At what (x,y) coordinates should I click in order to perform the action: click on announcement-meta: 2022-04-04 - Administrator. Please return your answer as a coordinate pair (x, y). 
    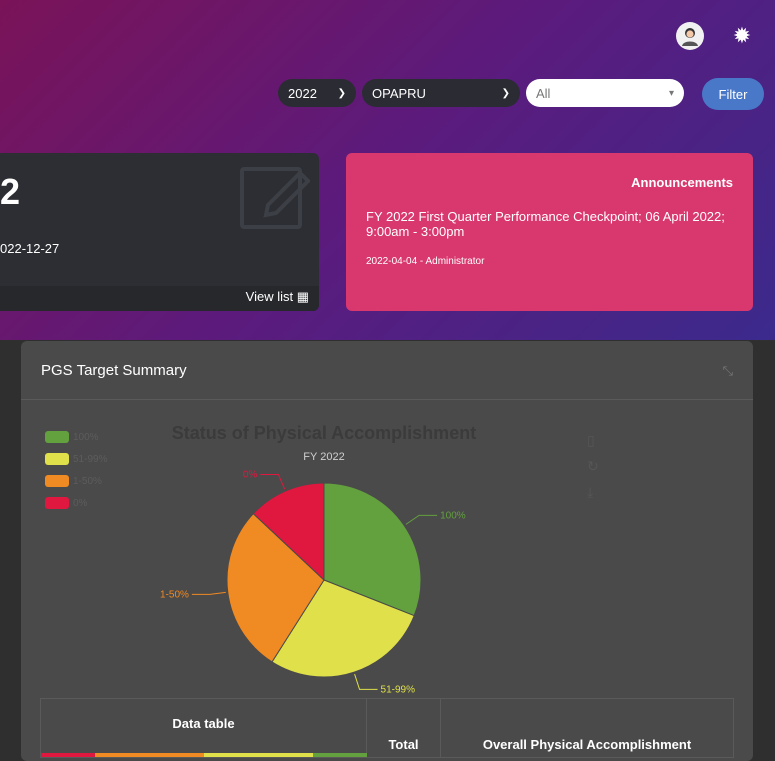
    Looking at the image, I should click on (425, 261).